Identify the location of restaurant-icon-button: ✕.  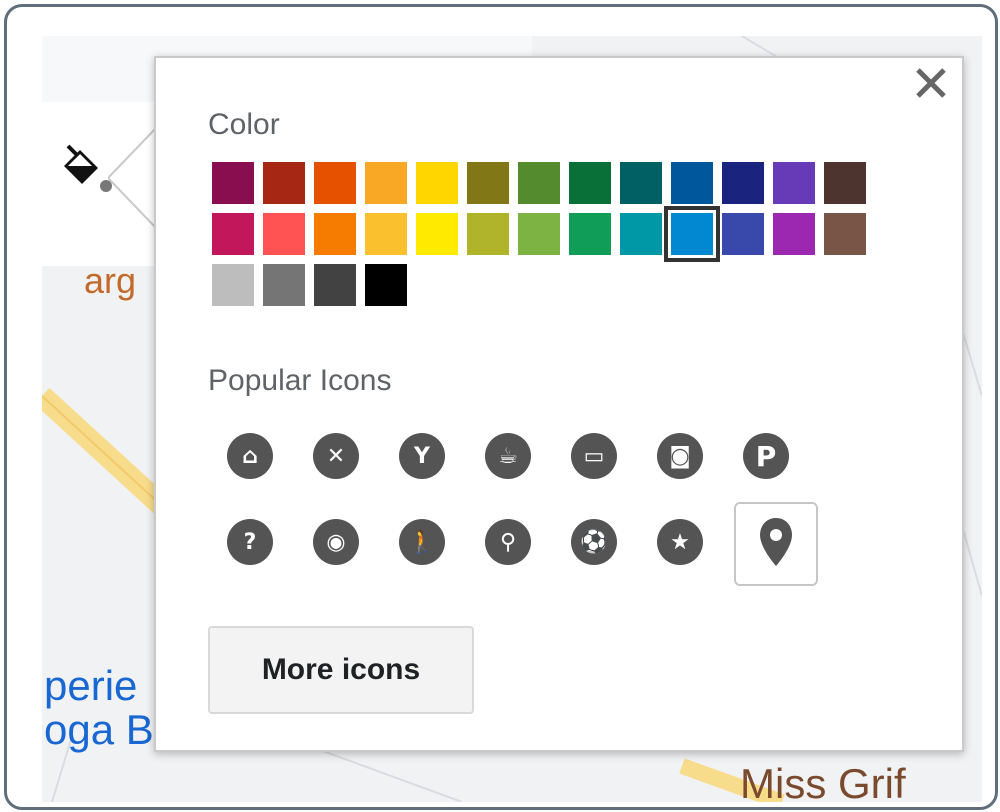
(336, 456).